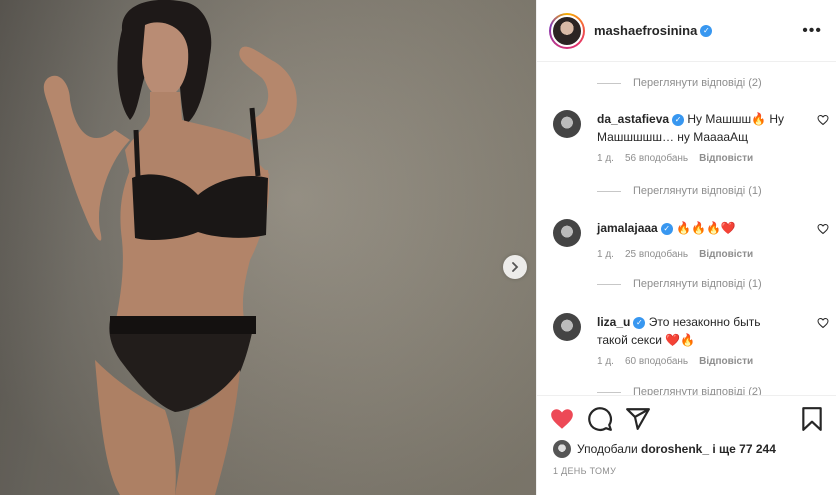 Image resolution: width=836 pixels, height=495 pixels. Describe the element at coordinates (686, 418) in the screenshot. I see `post-actions` at that location.